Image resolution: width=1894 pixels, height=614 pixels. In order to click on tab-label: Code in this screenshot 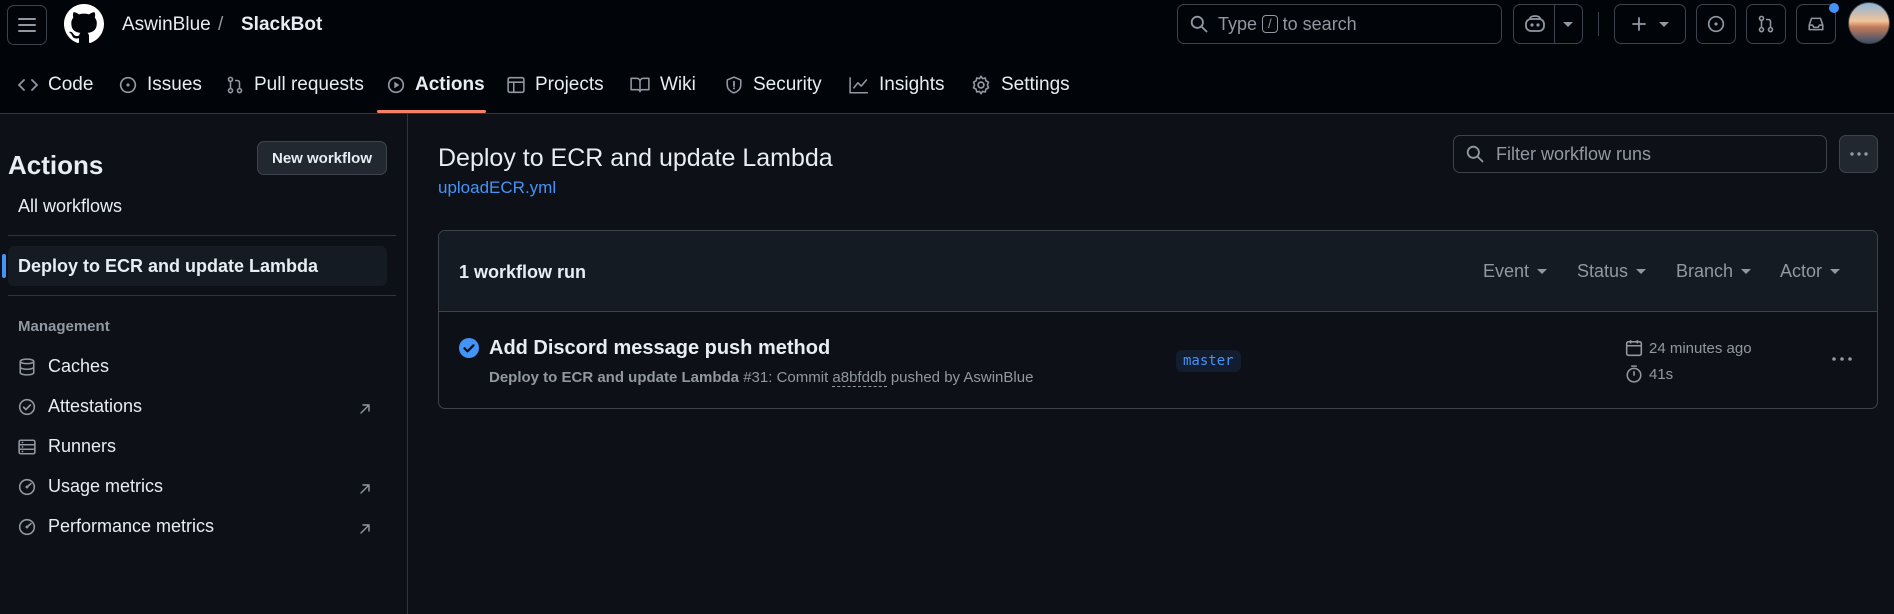, I will do `click(71, 84)`.